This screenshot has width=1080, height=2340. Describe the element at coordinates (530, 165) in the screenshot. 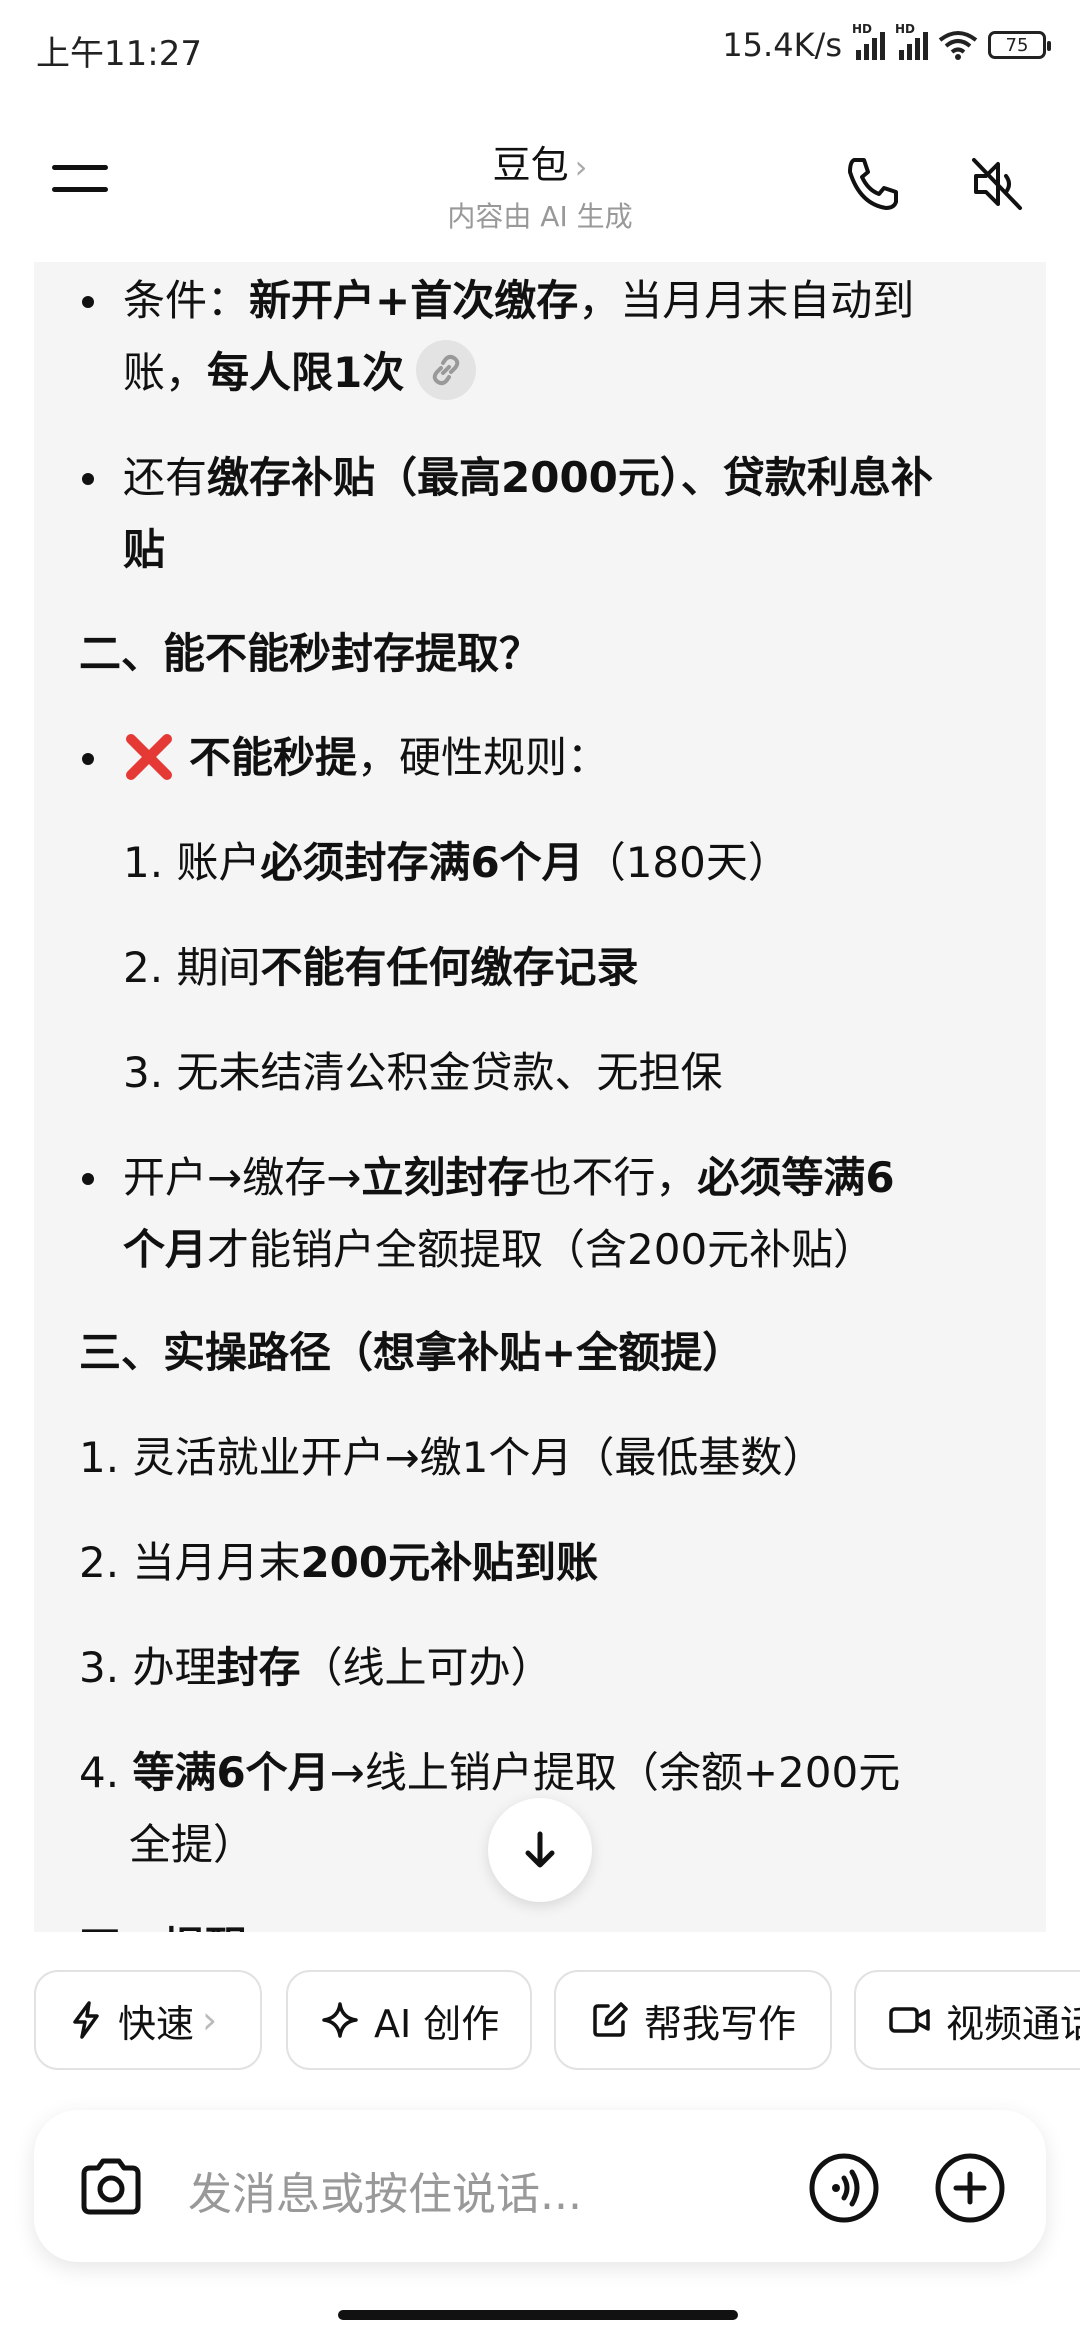

I see `chat-title: 豆包` at that location.